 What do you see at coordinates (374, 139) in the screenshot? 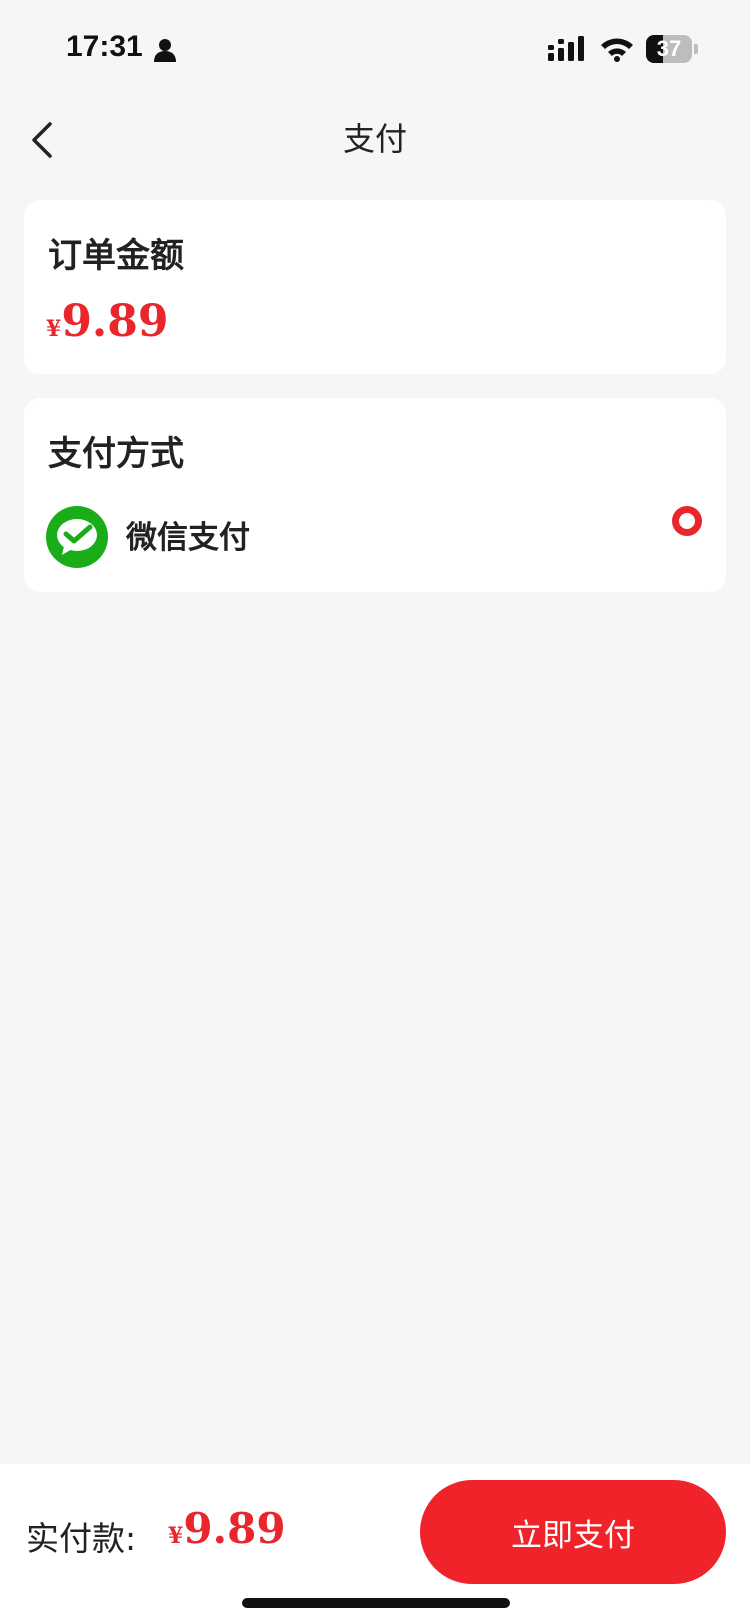
I see `page-title: 支付` at bounding box center [374, 139].